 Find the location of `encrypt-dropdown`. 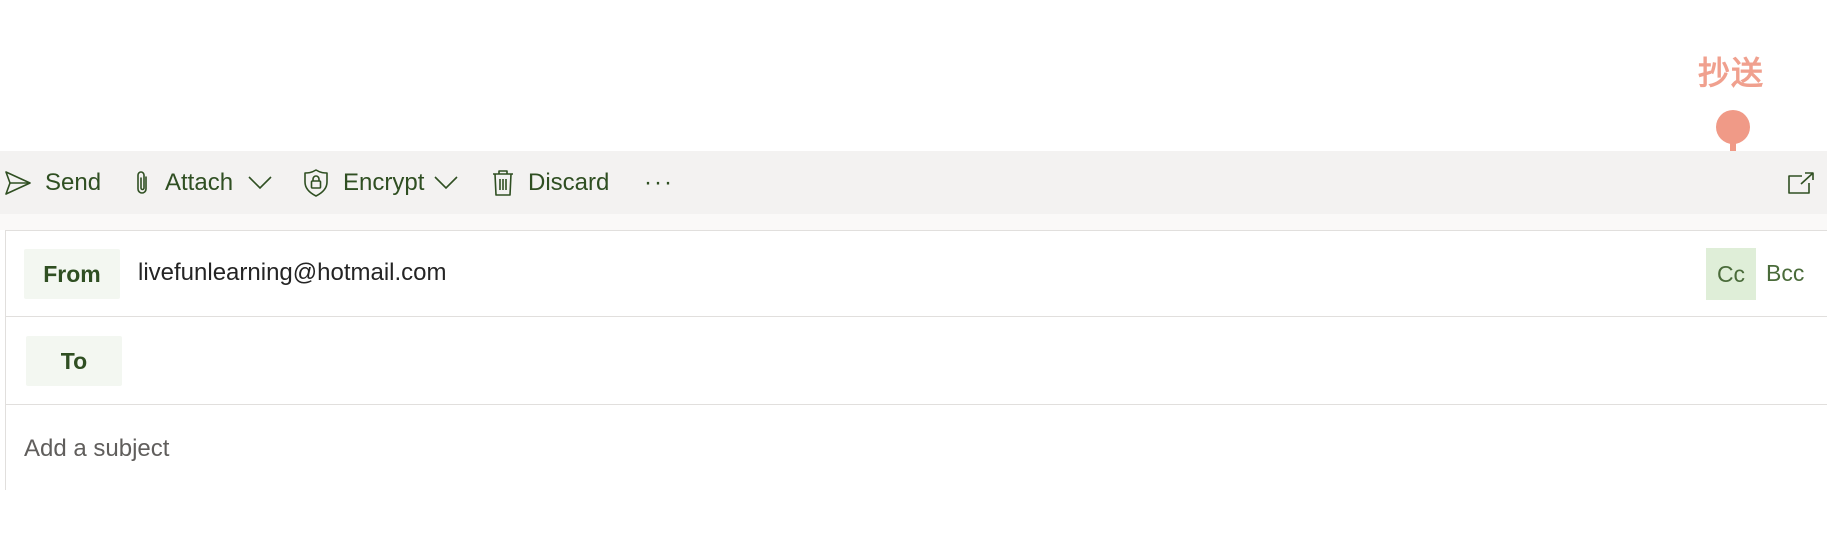

encrypt-dropdown is located at coordinates (446, 182).